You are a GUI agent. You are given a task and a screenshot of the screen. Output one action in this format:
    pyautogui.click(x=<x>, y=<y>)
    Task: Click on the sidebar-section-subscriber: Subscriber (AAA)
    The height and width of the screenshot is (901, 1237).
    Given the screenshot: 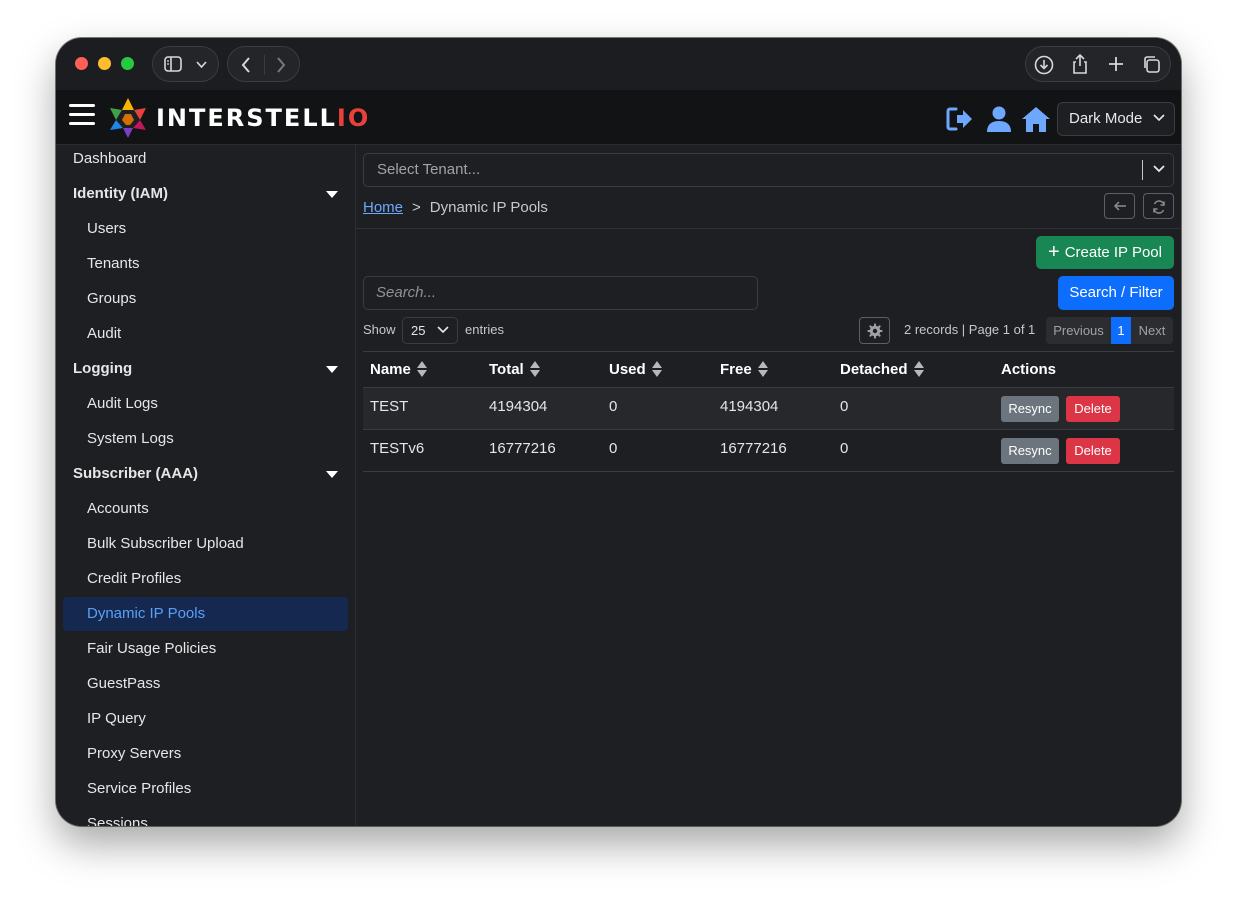 What is the action you would take?
    pyautogui.click(x=205, y=474)
    